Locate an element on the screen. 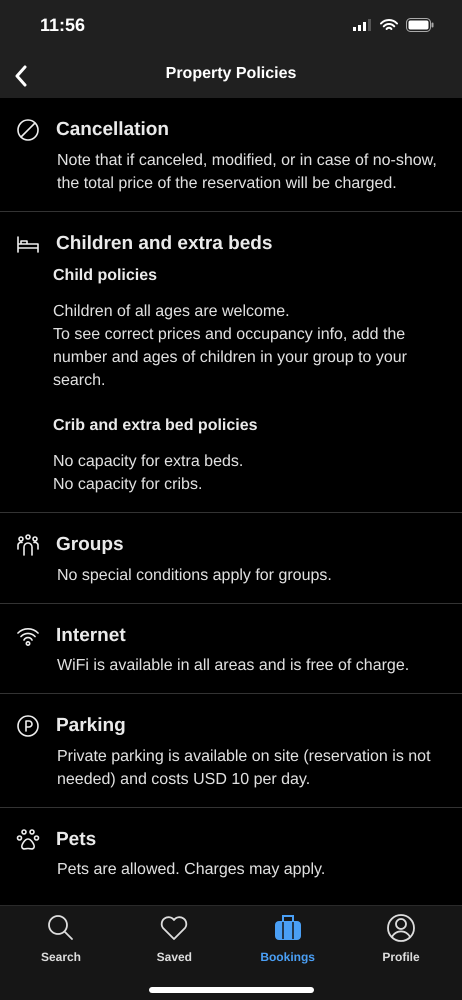 This screenshot has width=462, height=1000. policy-text: Pets are allowed. Charges may apply. is located at coordinates (191, 870).